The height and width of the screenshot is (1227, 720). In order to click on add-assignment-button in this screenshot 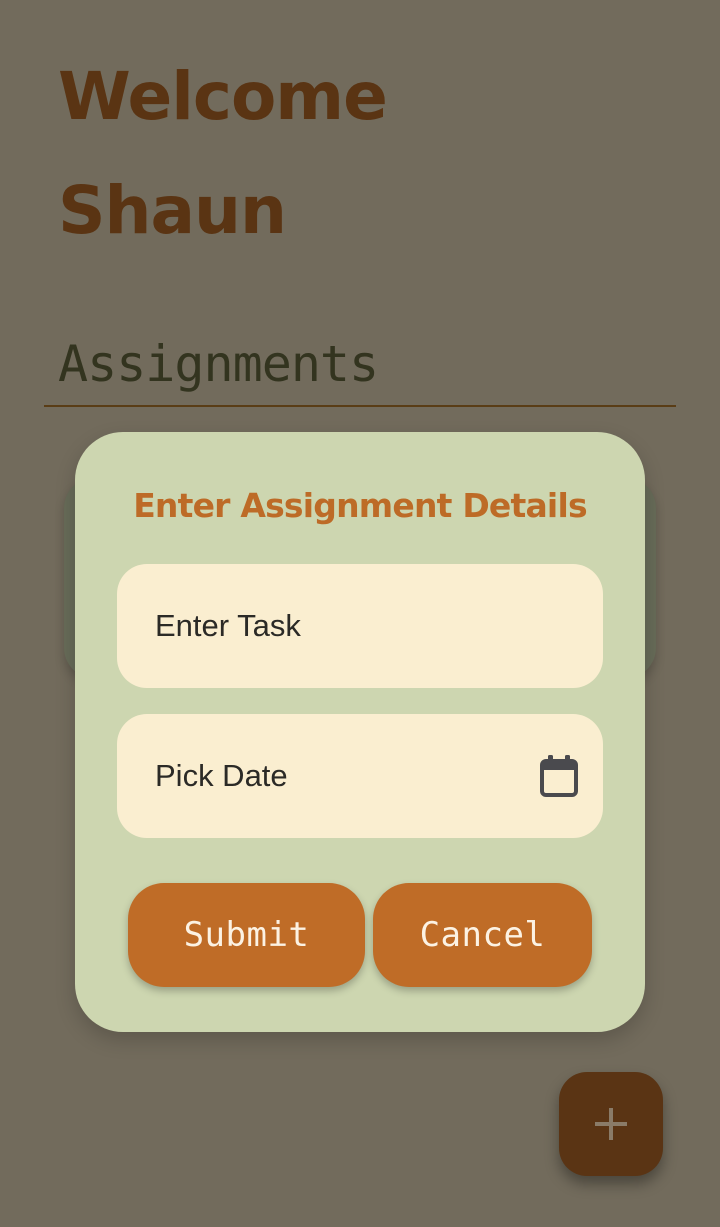, I will do `click(611, 1124)`.